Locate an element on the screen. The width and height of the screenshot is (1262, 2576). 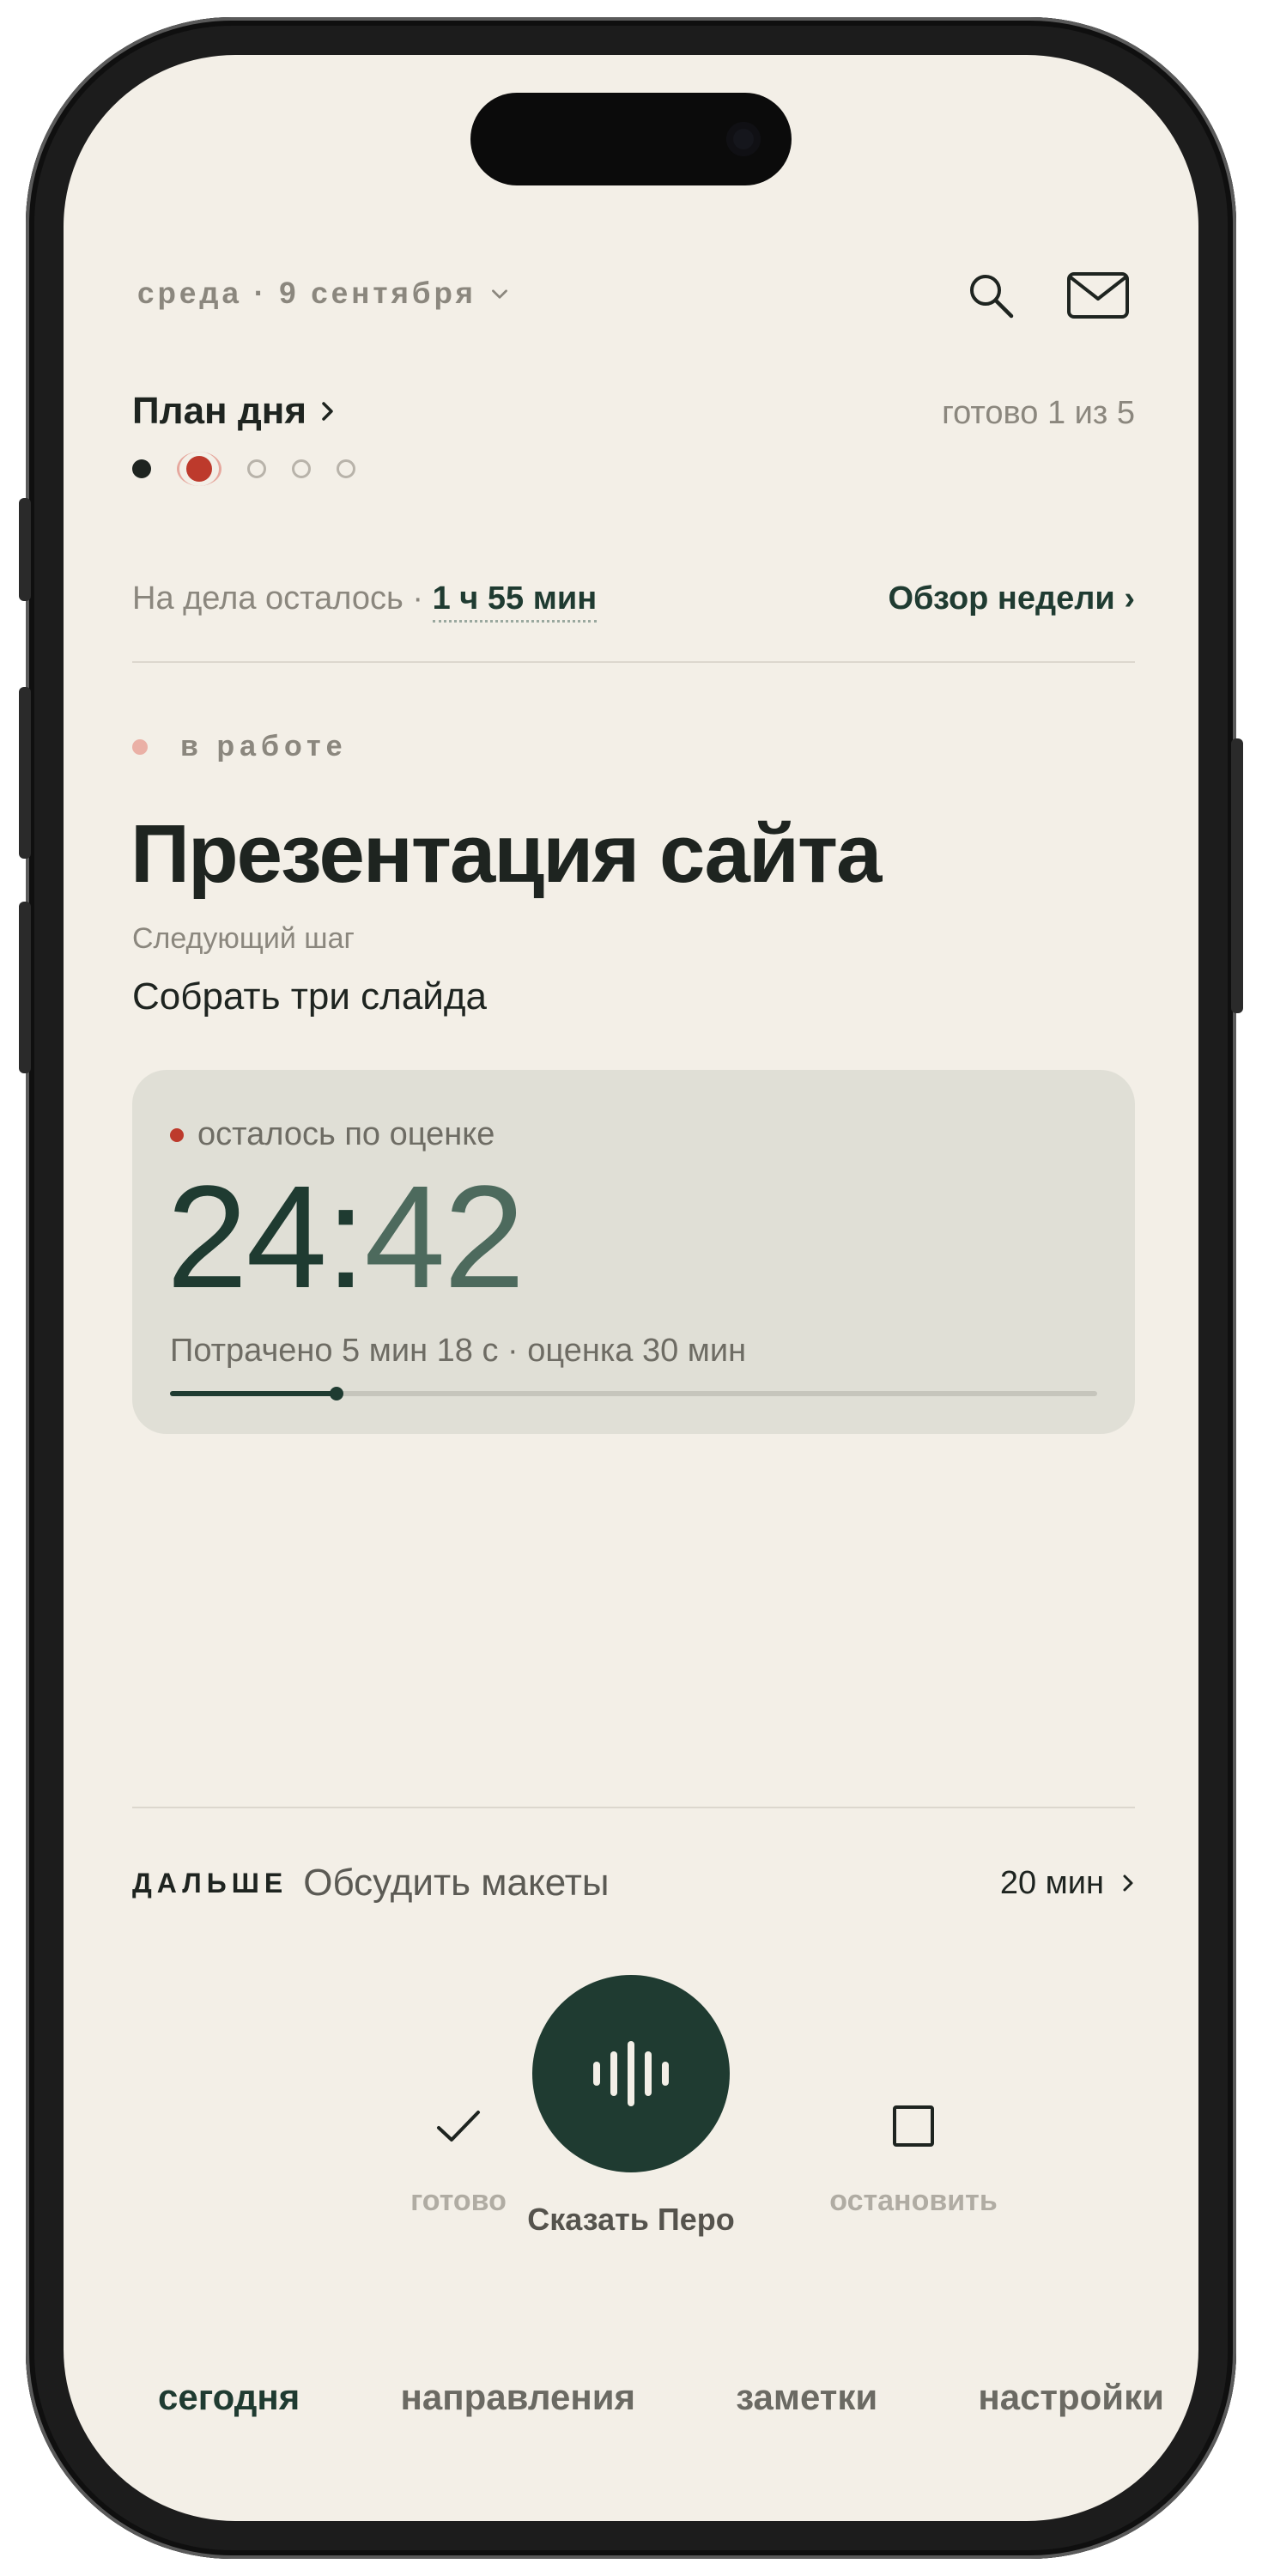
plan-link: План дня is located at coordinates (234, 411).